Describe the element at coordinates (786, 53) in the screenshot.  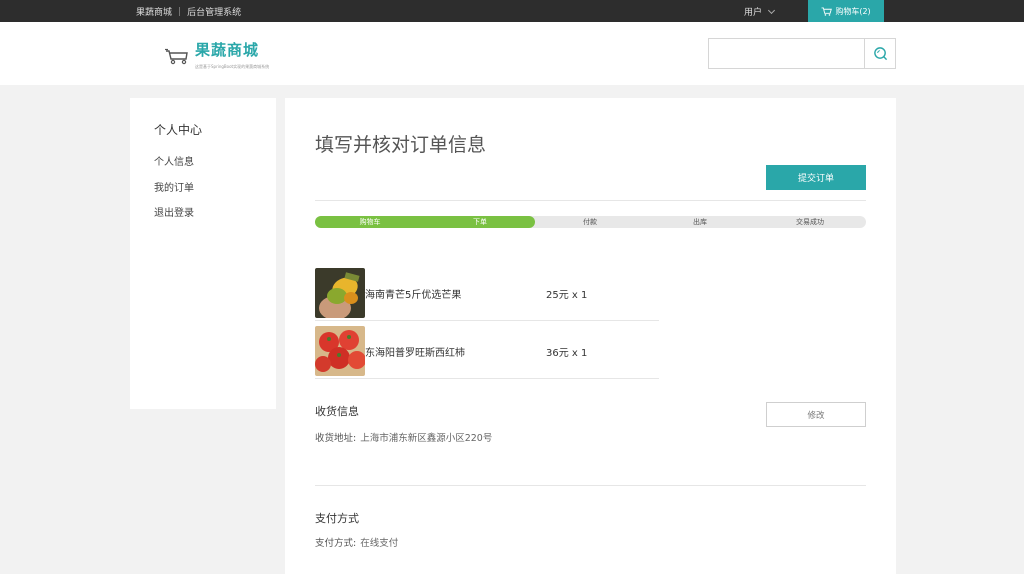
I see `search-input` at that location.